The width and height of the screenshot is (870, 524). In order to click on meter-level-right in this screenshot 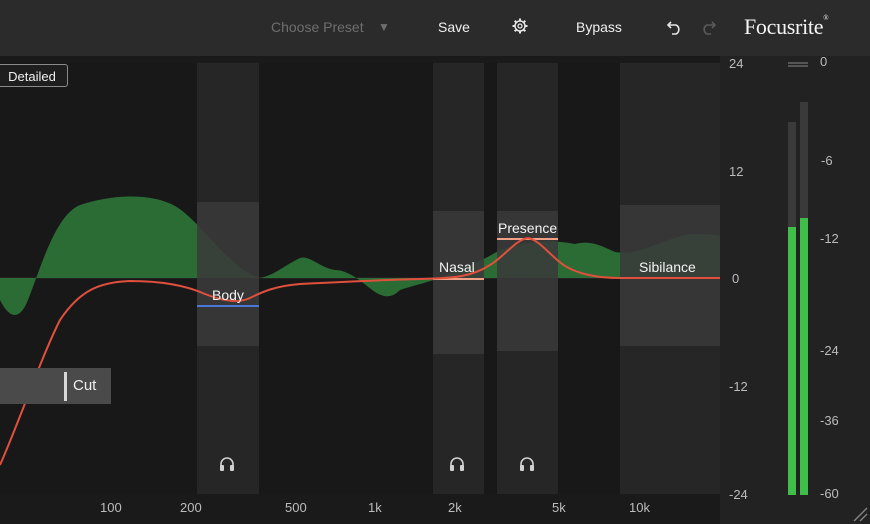, I will do `click(804, 356)`.